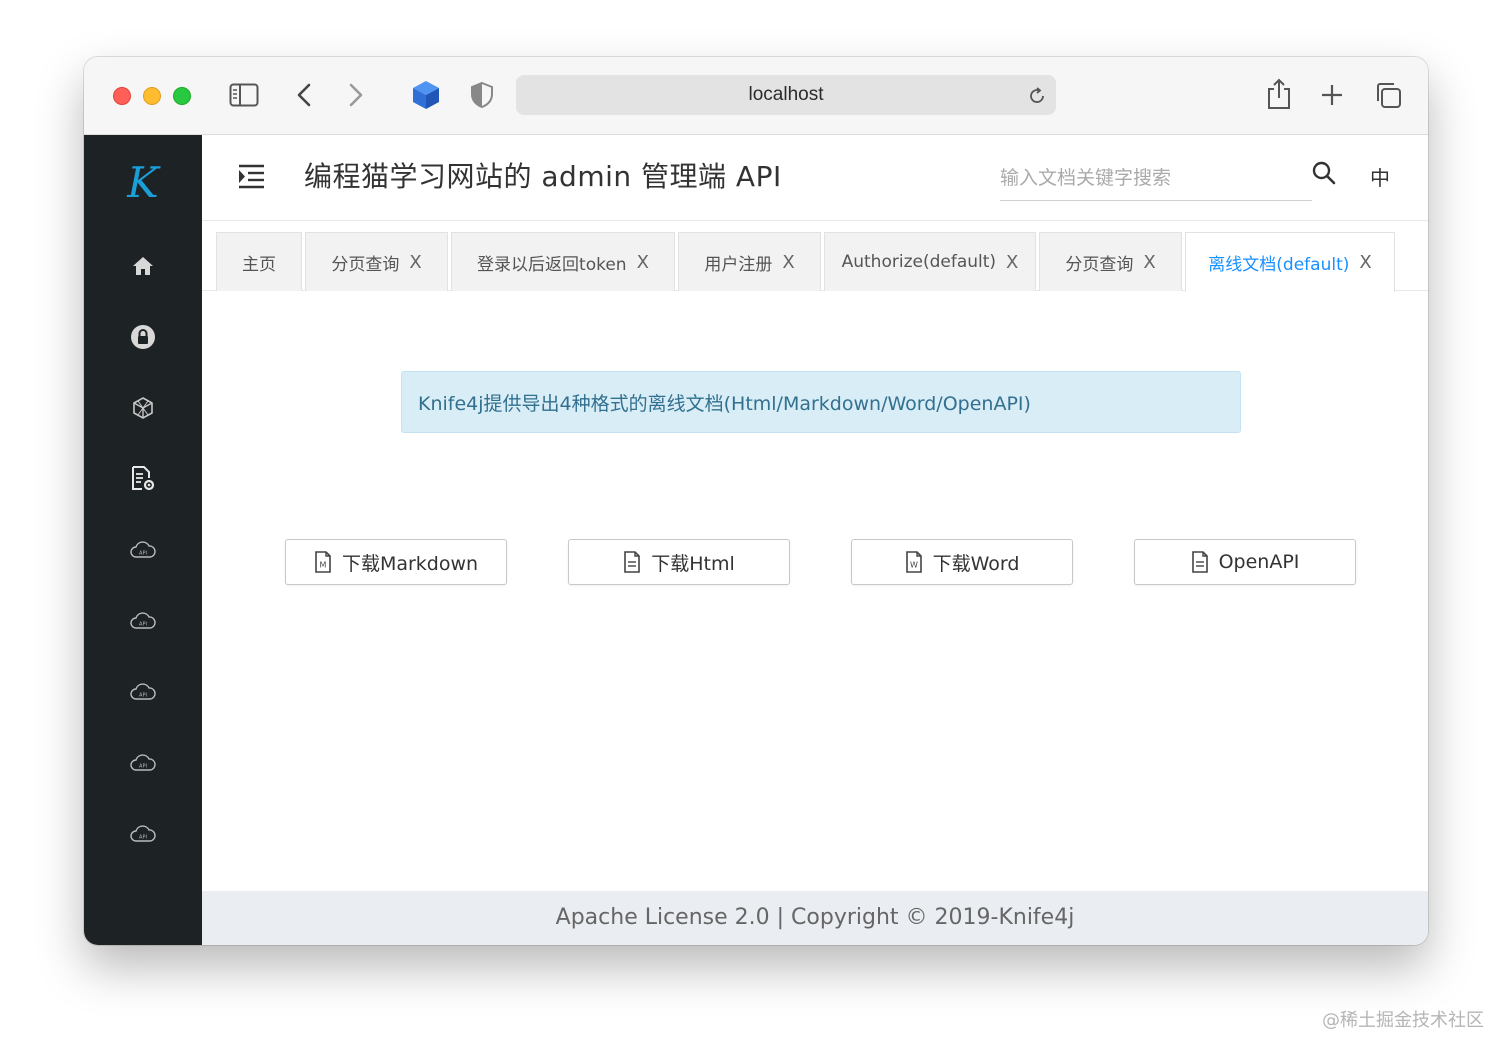 The width and height of the screenshot is (1512, 1056). What do you see at coordinates (1279, 94) in the screenshot?
I see `share-icon` at bounding box center [1279, 94].